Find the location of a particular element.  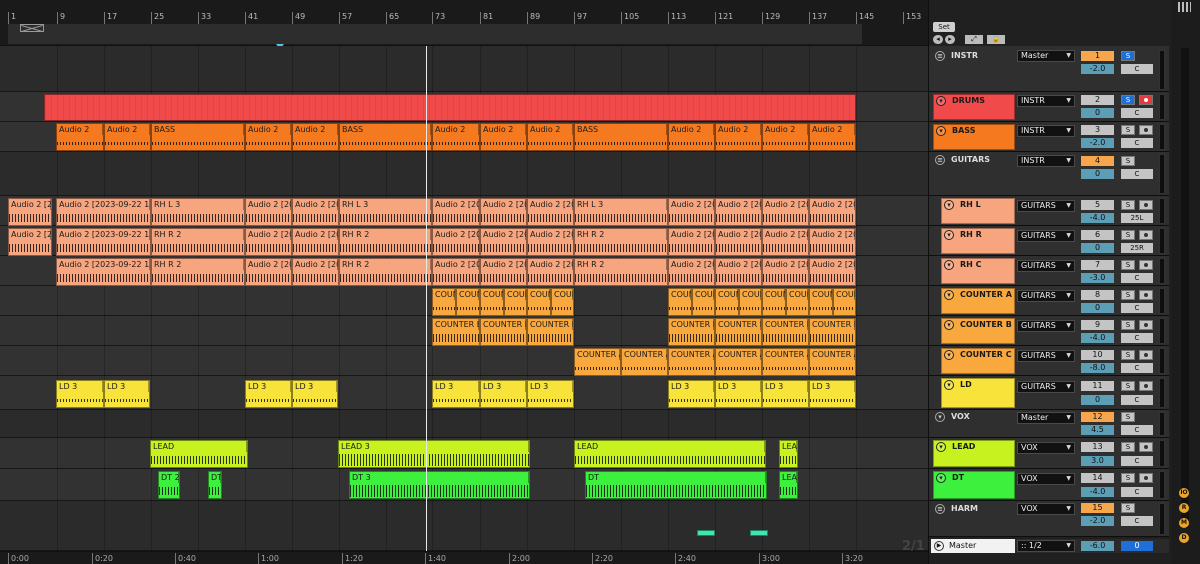

master-volume-field: -6.0 is located at coordinates (1097, 546).